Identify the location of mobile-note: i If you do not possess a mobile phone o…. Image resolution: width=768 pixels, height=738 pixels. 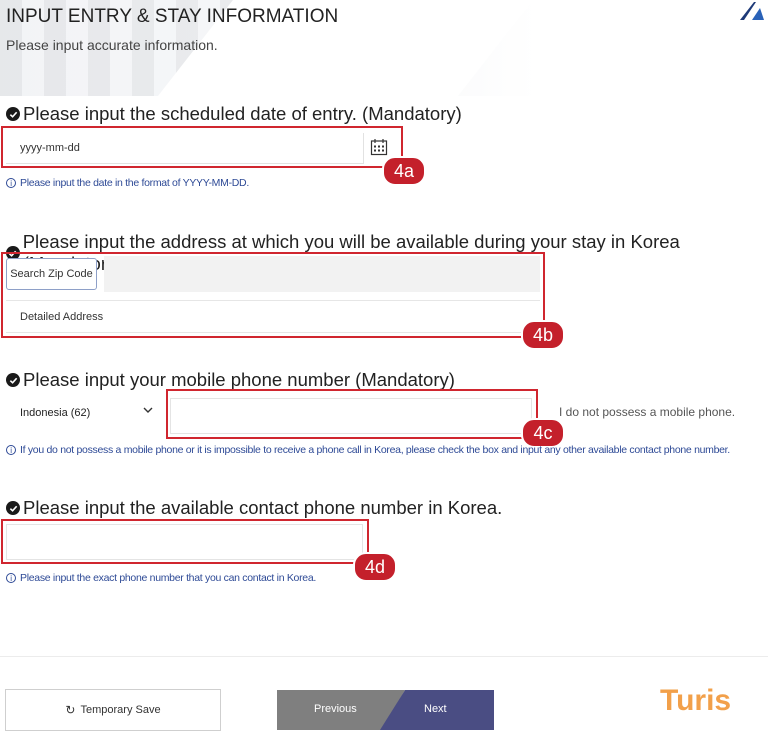
(368, 450).